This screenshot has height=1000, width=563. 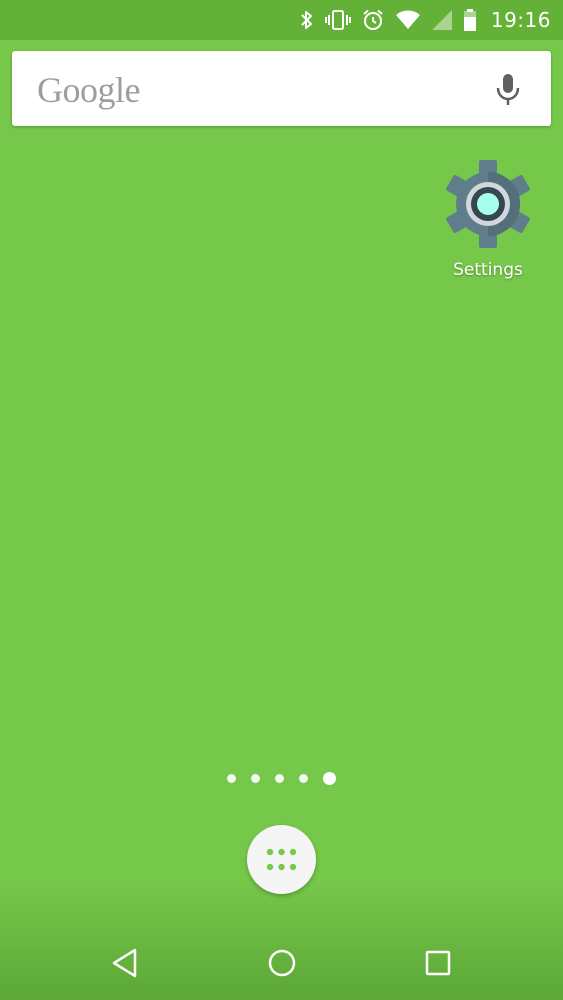 I want to click on alarm-icon, so click(x=373, y=19).